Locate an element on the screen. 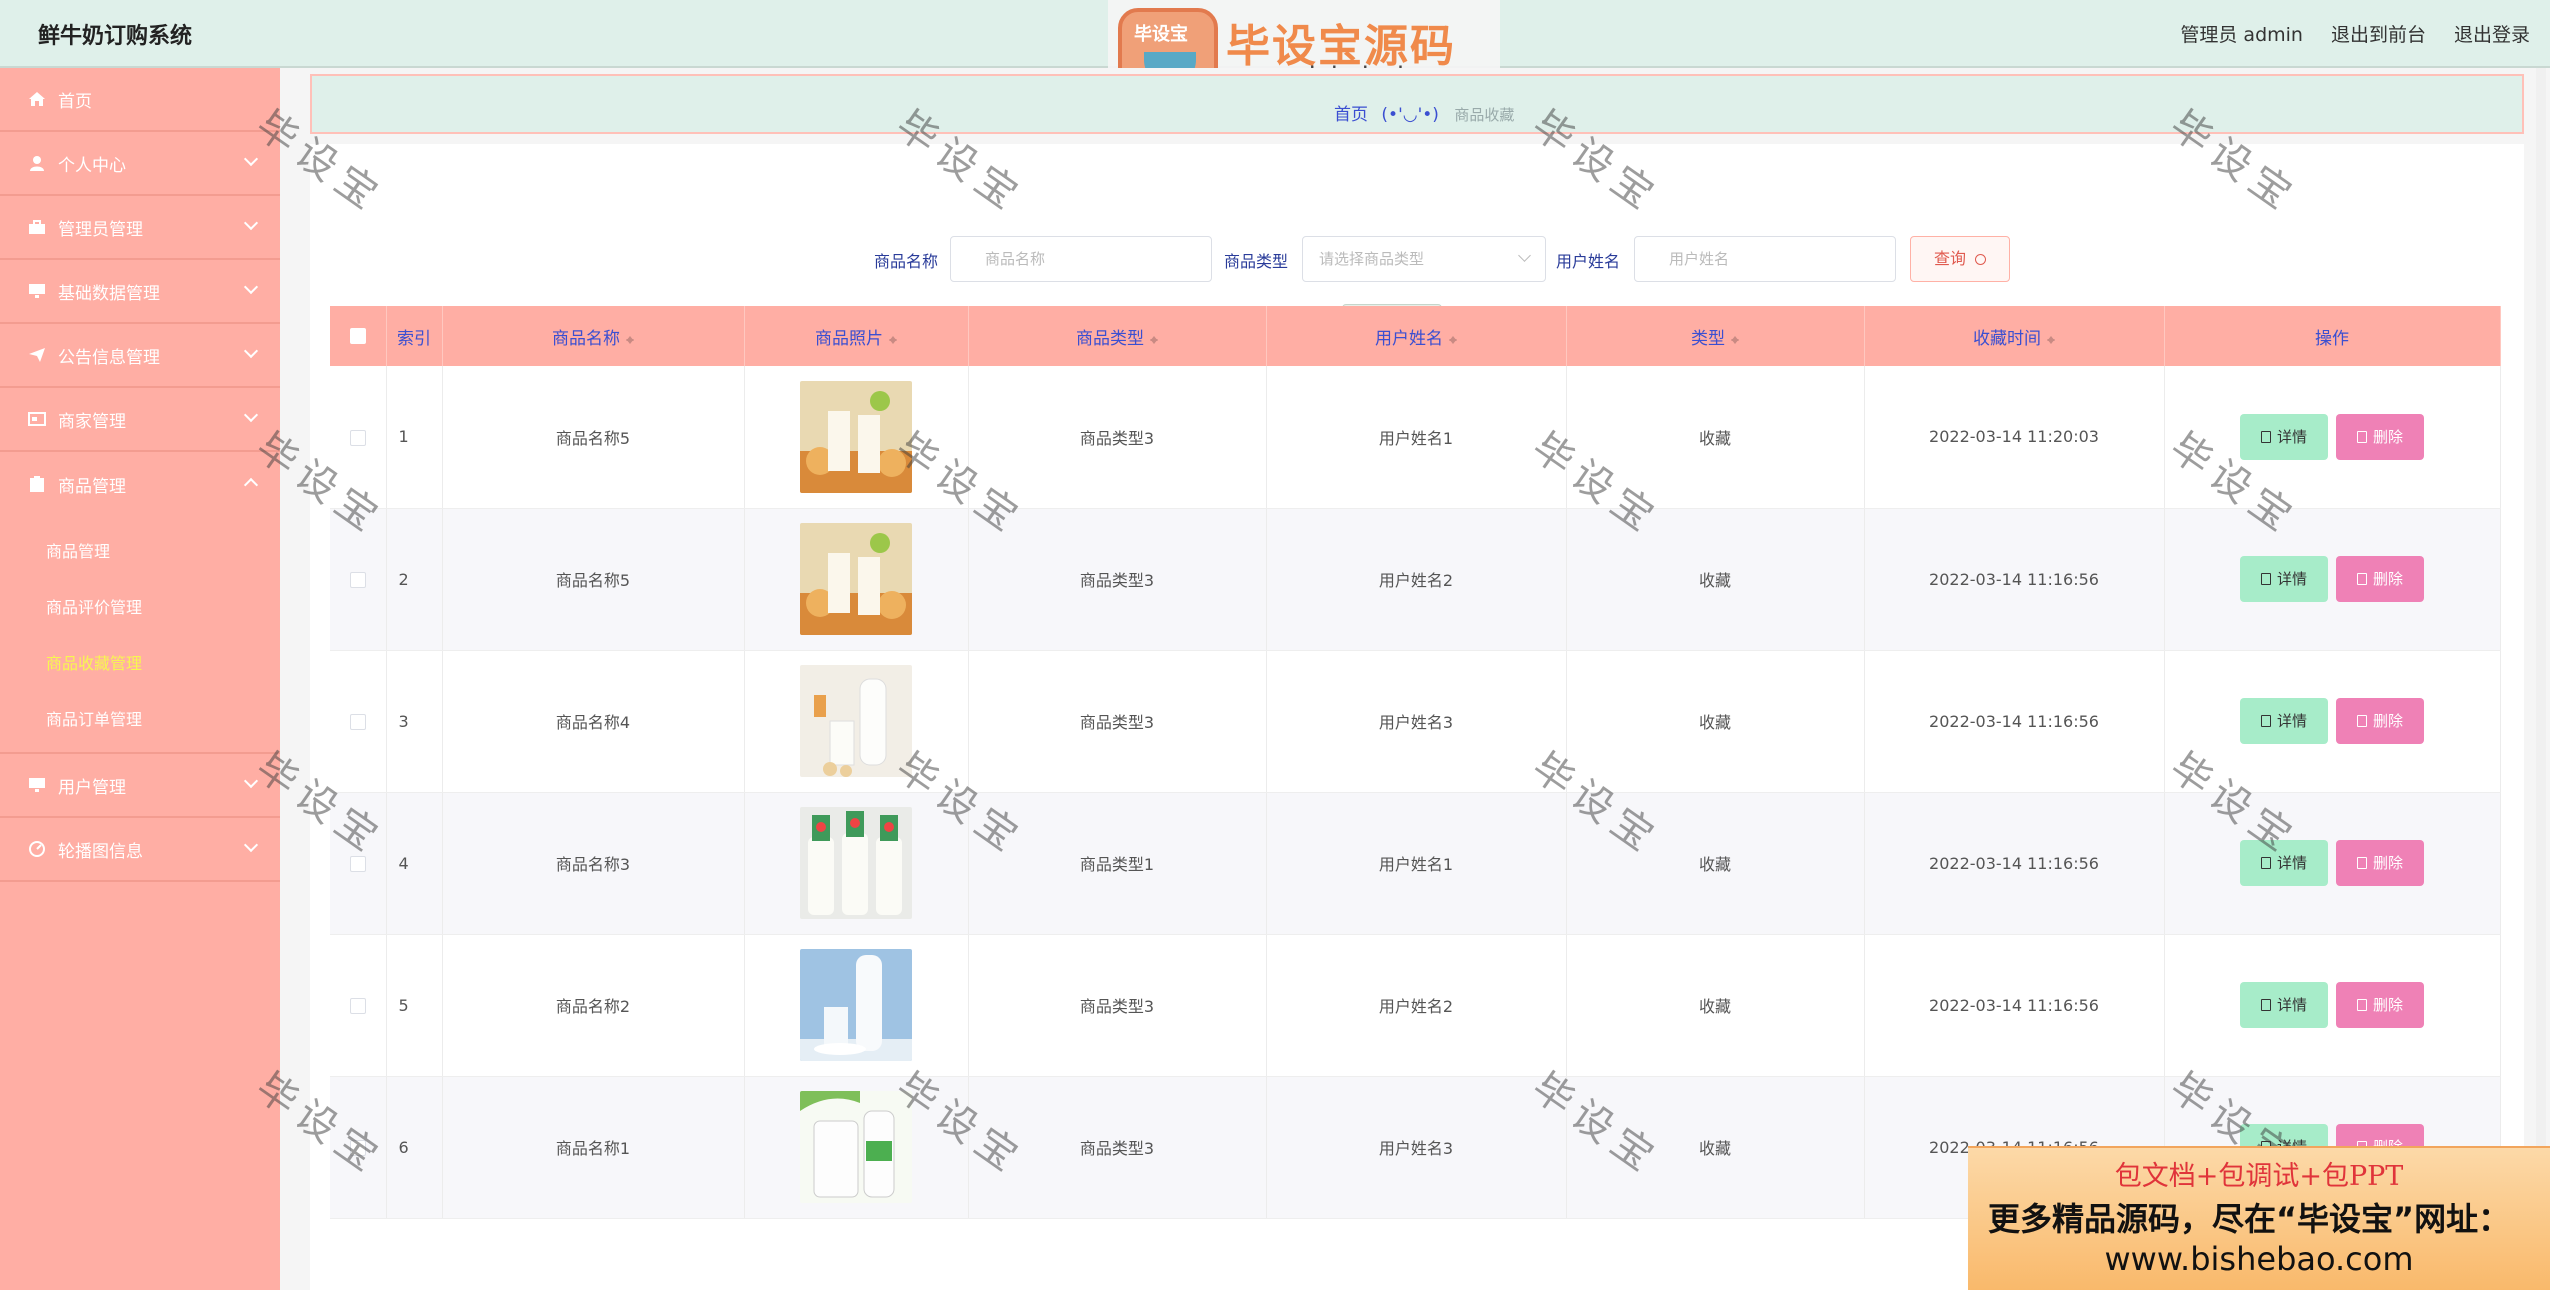  breadcrumb-home: 首页 is located at coordinates (1351, 115).